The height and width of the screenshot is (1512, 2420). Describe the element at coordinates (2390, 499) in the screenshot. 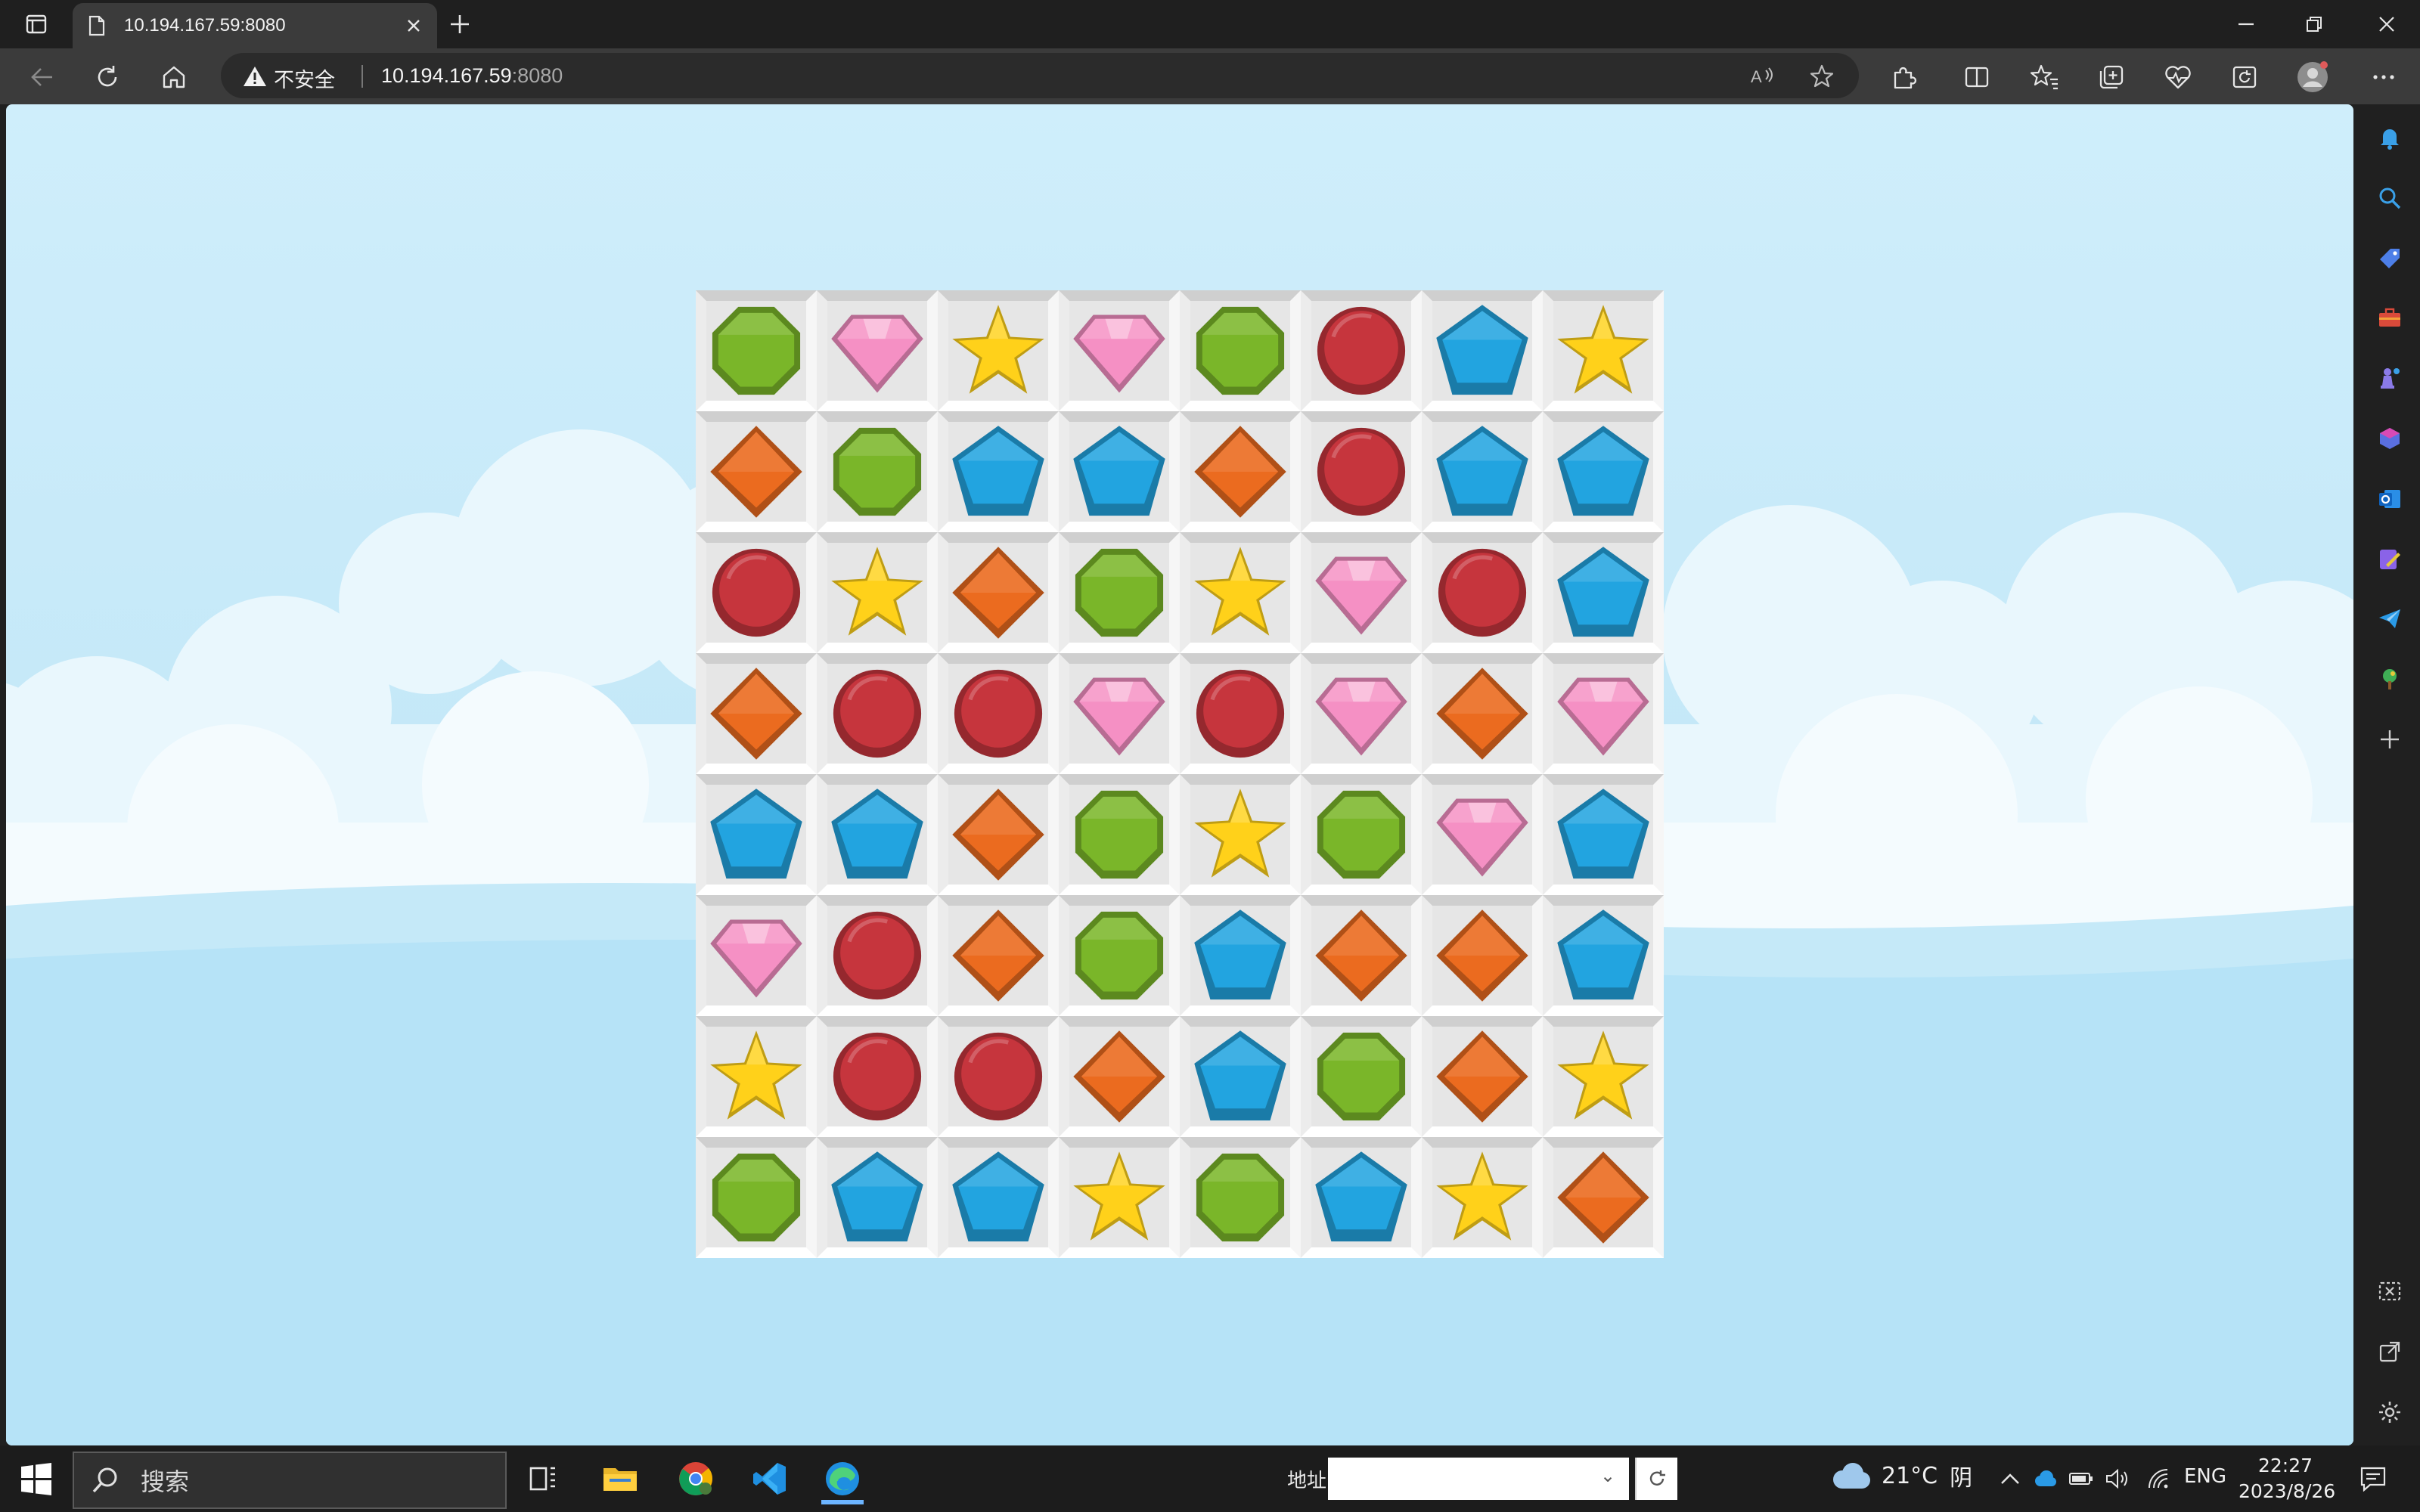

I see `sidebar-outlook` at that location.